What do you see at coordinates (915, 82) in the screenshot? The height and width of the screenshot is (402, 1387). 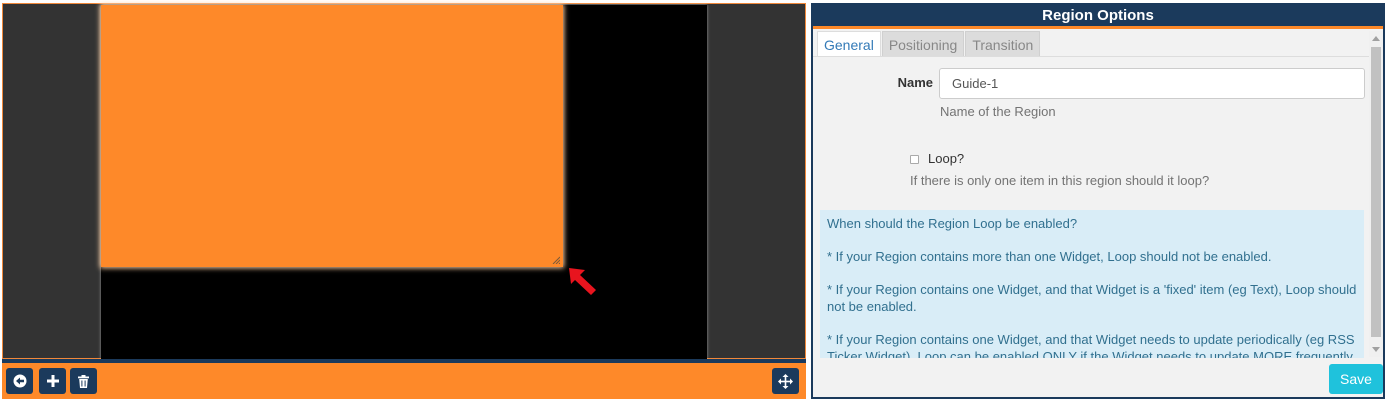 I see `name-label: Name` at bounding box center [915, 82].